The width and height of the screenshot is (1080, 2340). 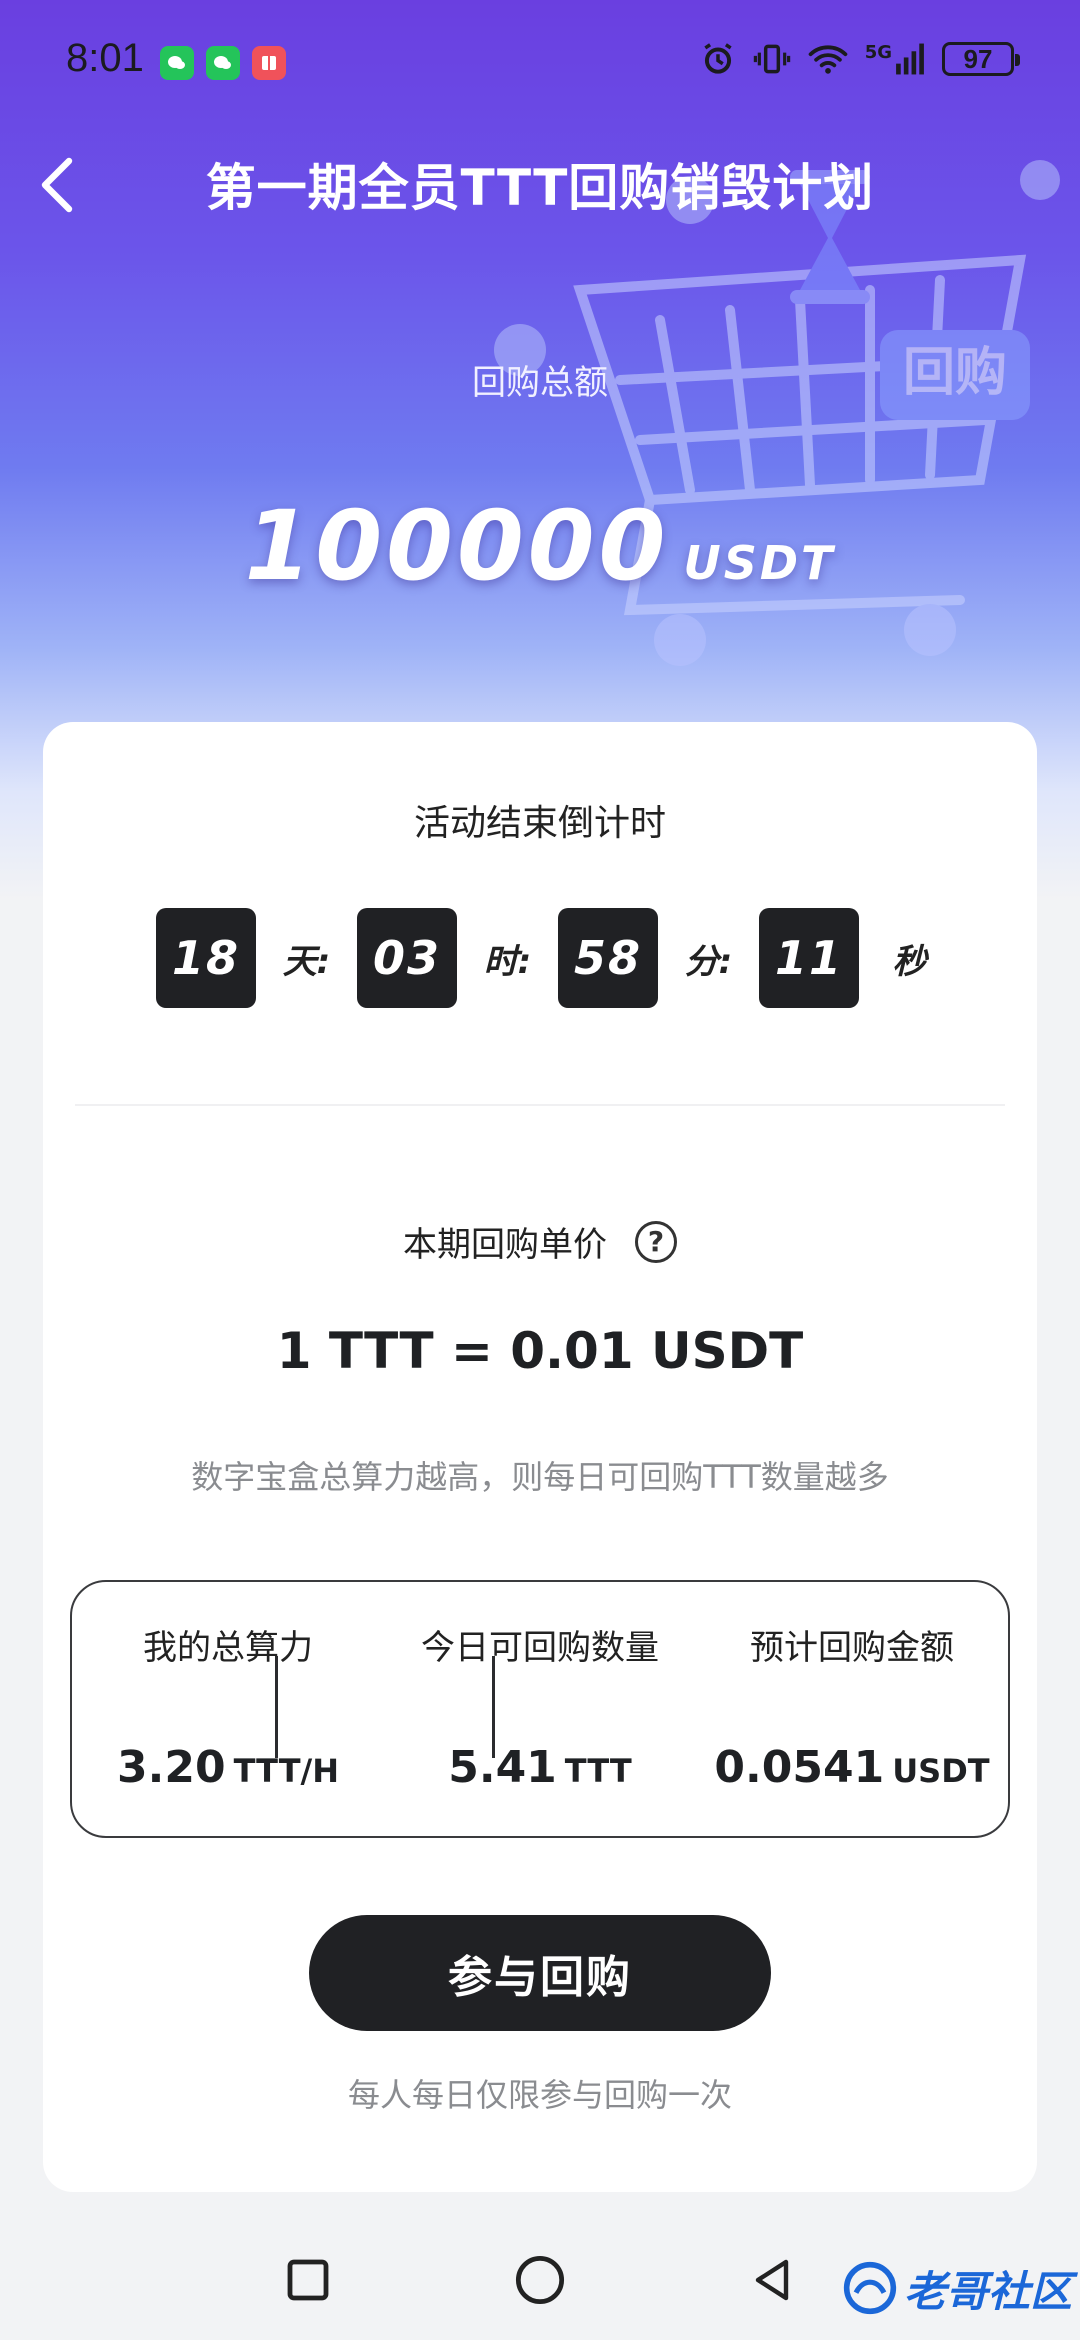 What do you see at coordinates (759, 563) in the screenshot?
I see `total-amount-unit: USDT` at bounding box center [759, 563].